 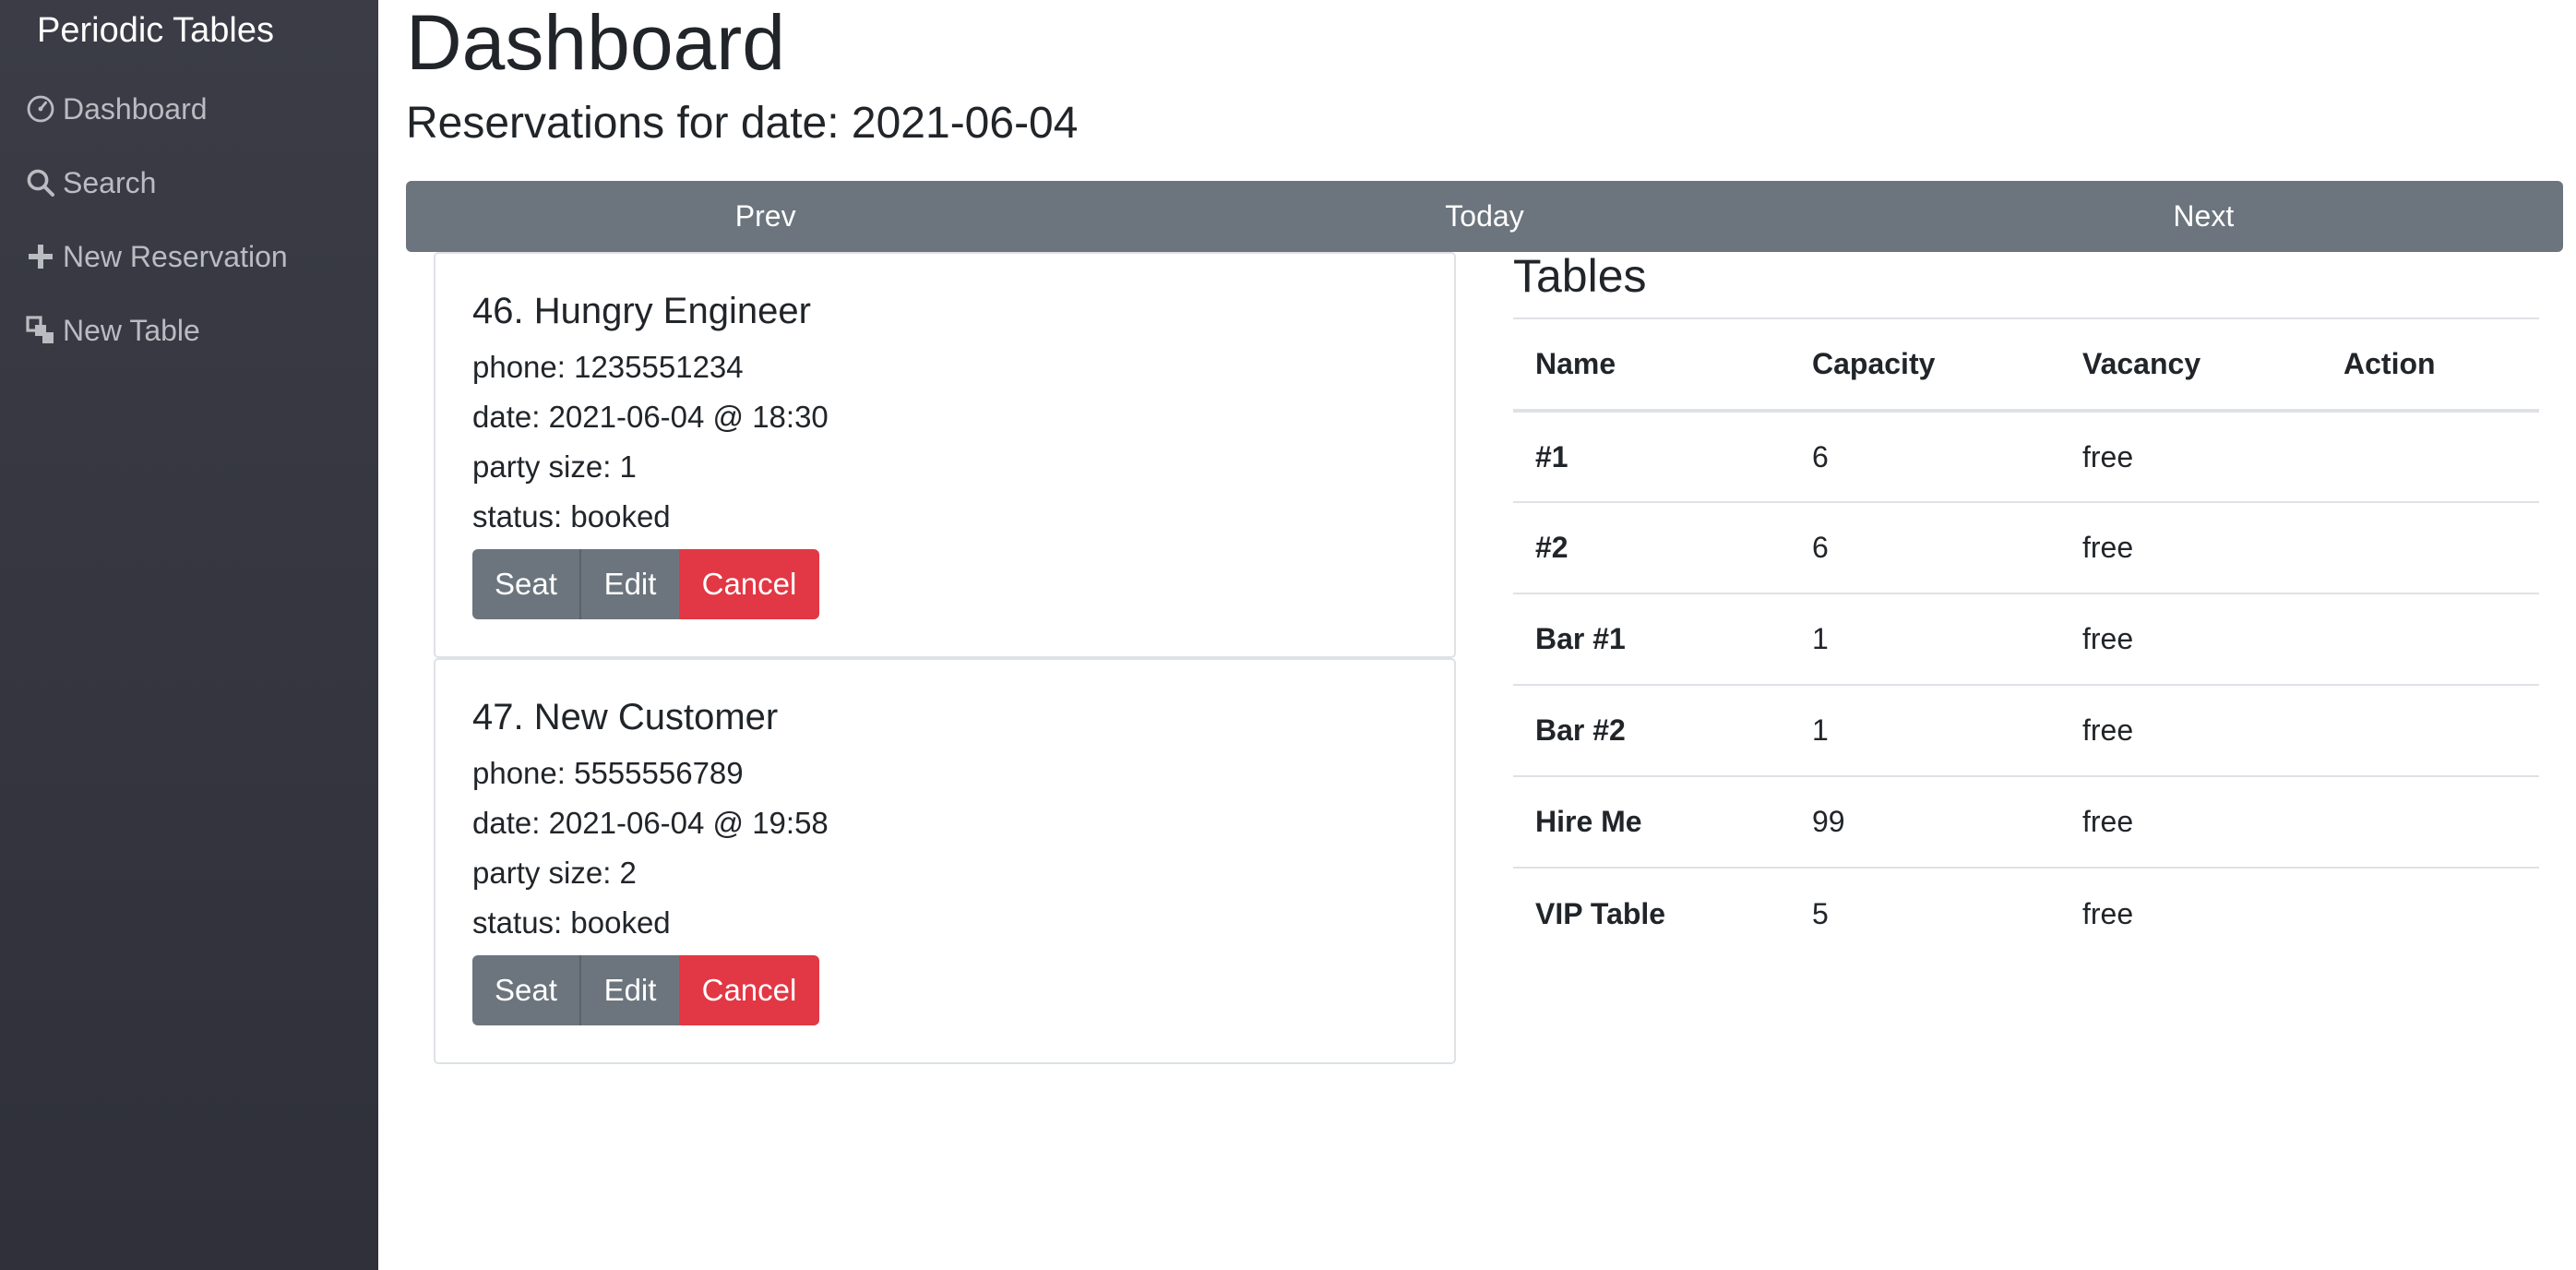 I want to click on reservations-date-heading: Reservations for date: 2021-06-04, so click(x=742, y=123).